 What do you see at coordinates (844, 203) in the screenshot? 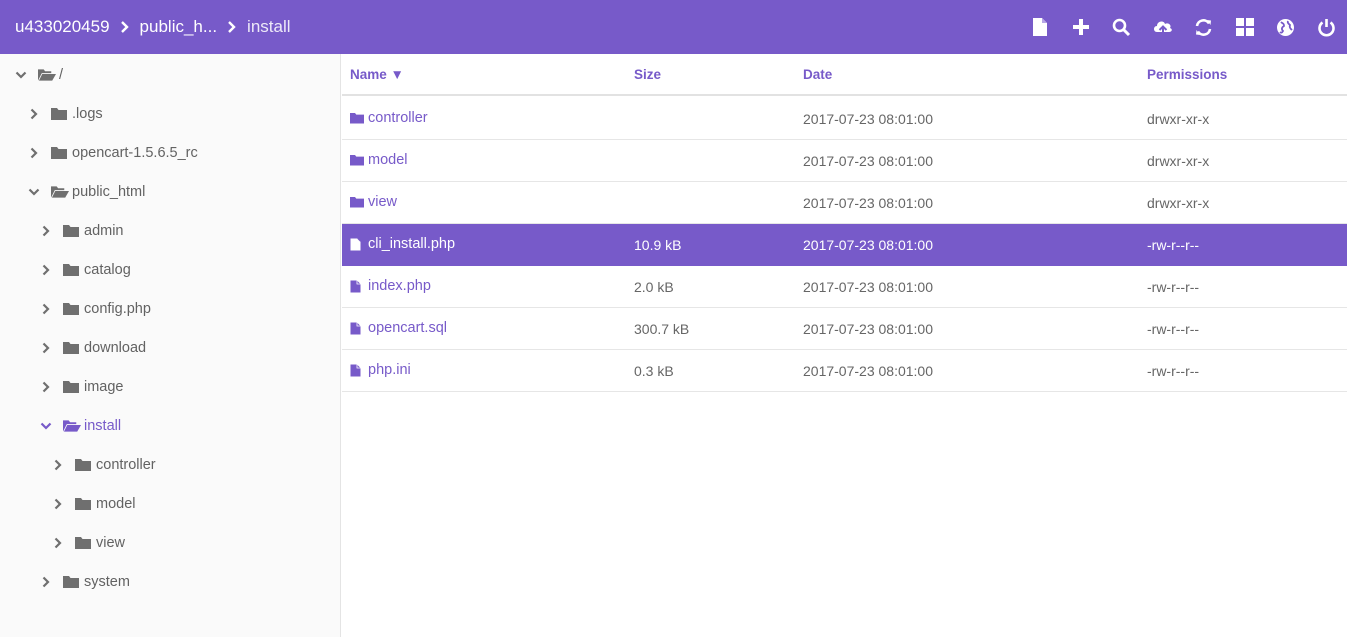
I see `table-row: view 2017-07-23 08:01:00 drwxr-xr-x` at bounding box center [844, 203].